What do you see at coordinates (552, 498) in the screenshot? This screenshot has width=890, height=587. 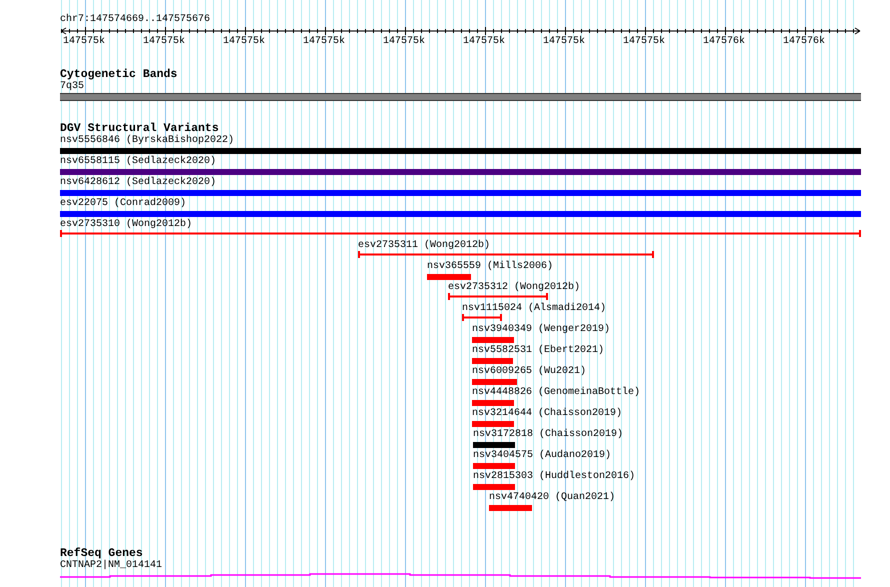 I see `variant-label: nsv4740420 (Quan2021)` at bounding box center [552, 498].